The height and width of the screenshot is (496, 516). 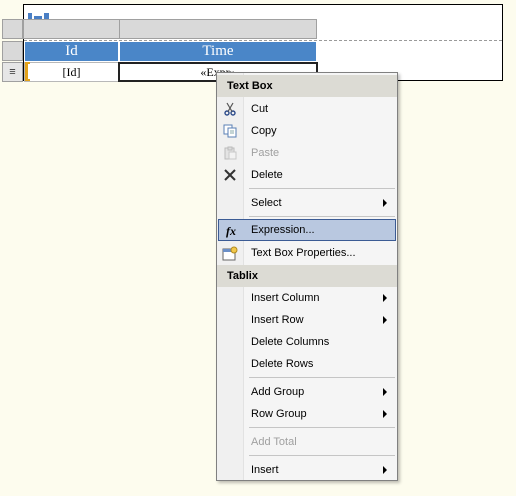 What do you see at coordinates (12, 29) in the screenshot?
I see `tablix-corner-handle` at bounding box center [12, 29].